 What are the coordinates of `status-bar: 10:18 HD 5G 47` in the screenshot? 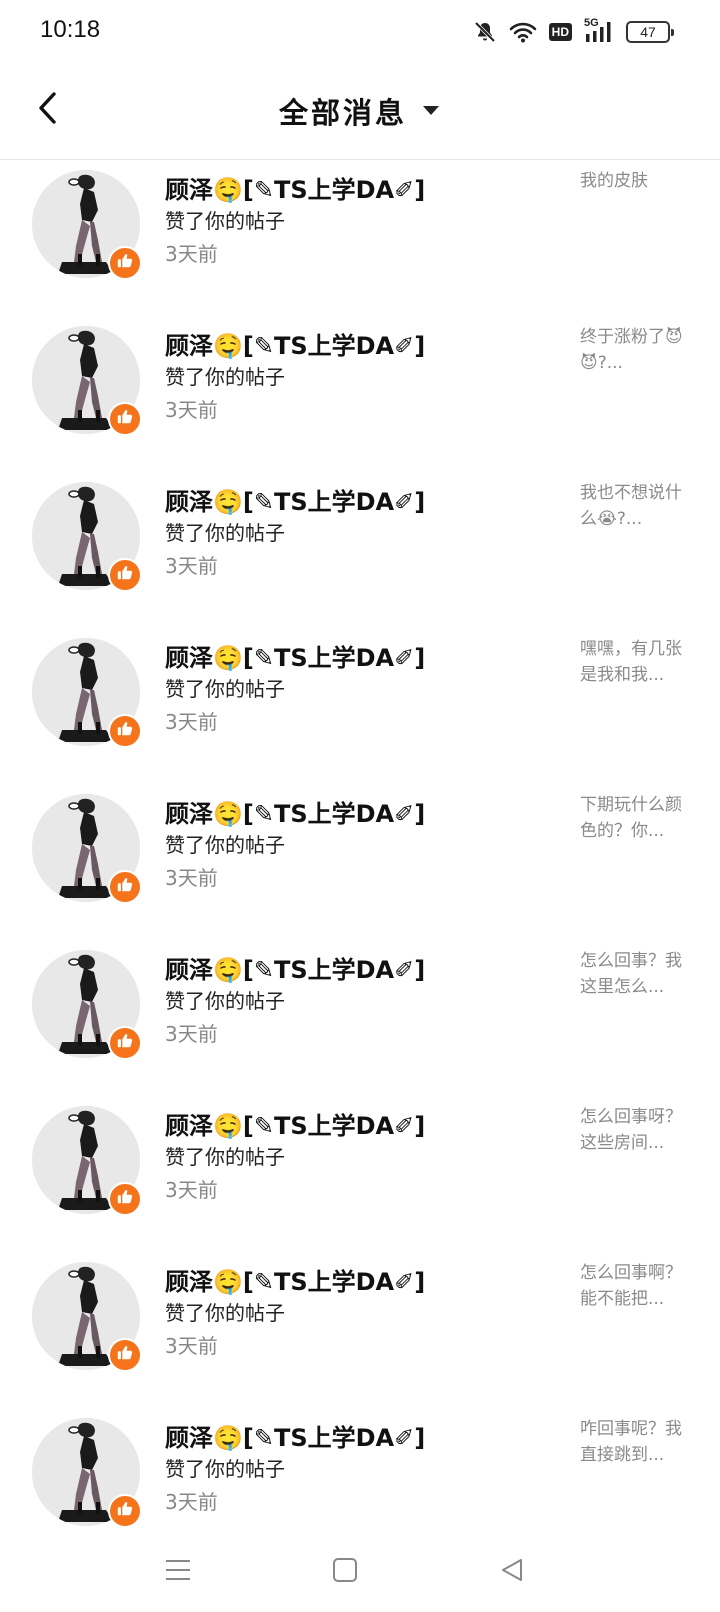 It's located at (360, 32).